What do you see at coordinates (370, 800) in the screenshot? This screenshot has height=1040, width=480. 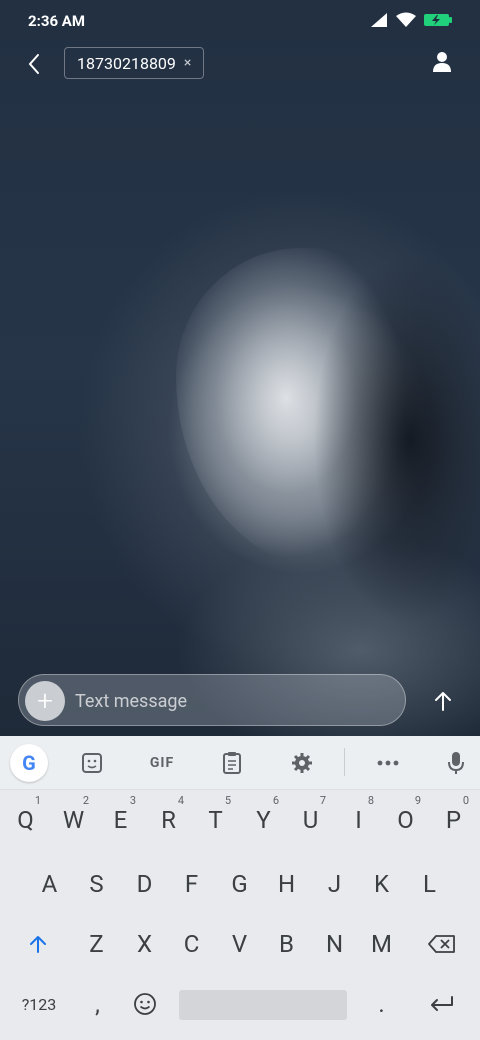 I see `key-i-hint: 8` at bounding box center [370, 800].